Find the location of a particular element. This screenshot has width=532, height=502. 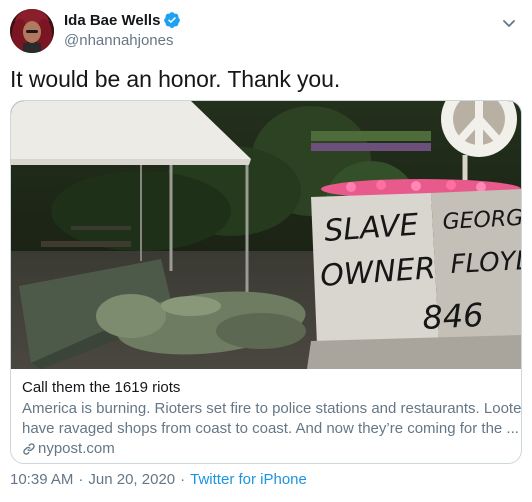

tweet-date: Jun 20, 2020 is located at coordinates (131, 480).